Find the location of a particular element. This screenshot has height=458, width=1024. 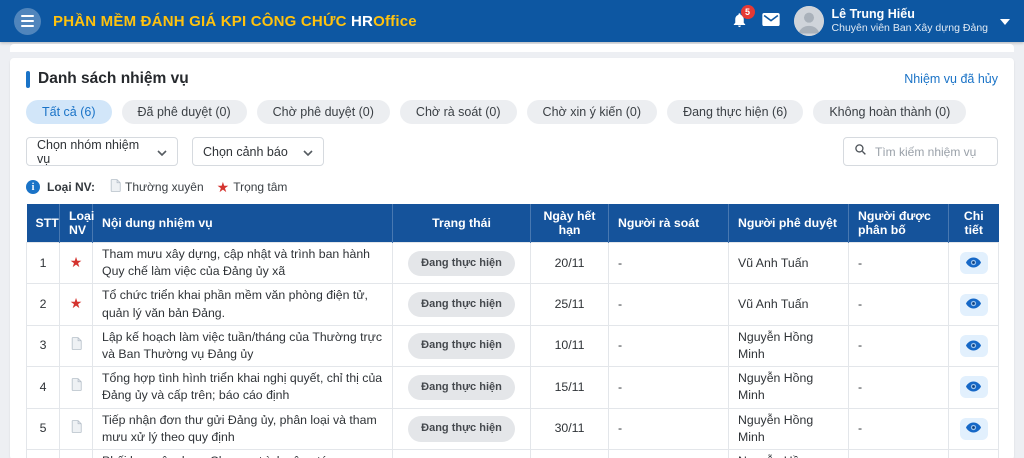

status-tab: Đang thực hiện (6) is located at coordinates (735, 112).